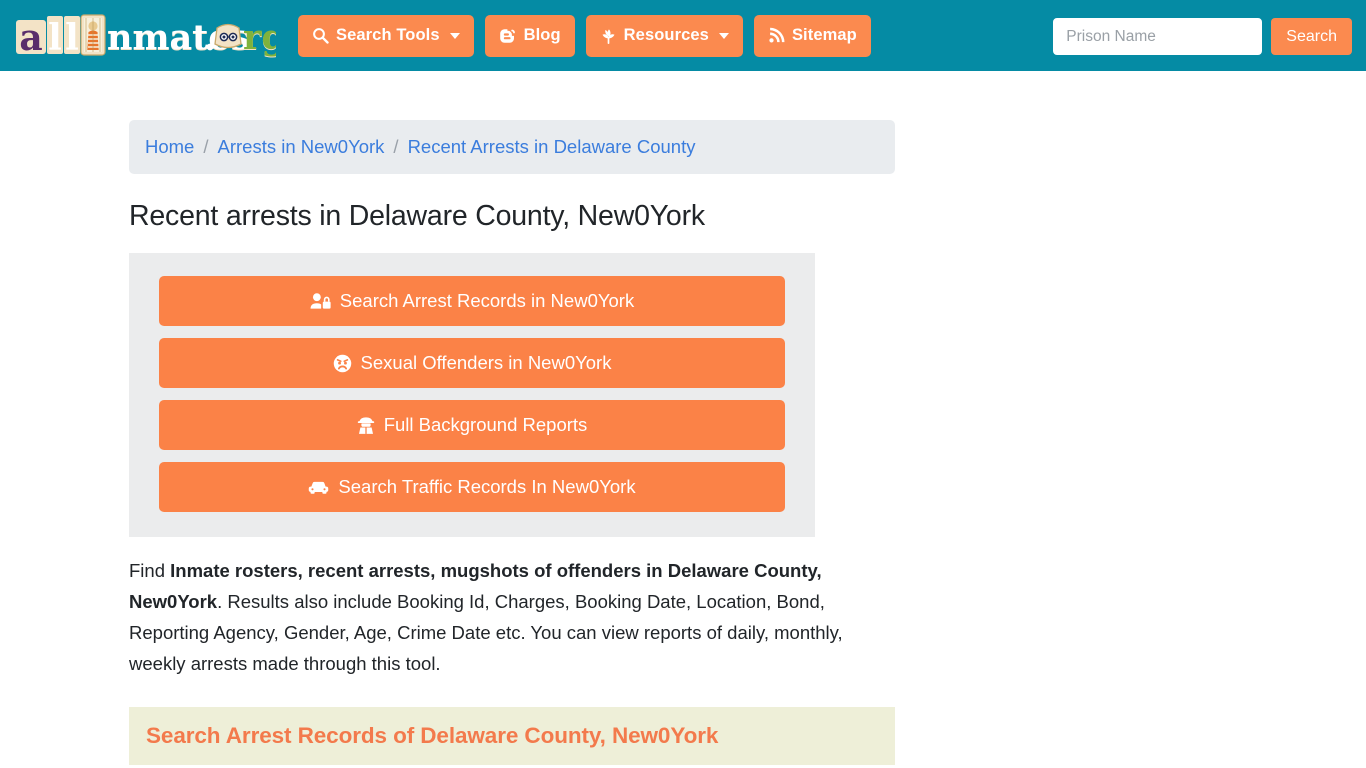  Describe the element at coordinates (320, 301) in the screenshot. I see `user-lock-icon` at that location.